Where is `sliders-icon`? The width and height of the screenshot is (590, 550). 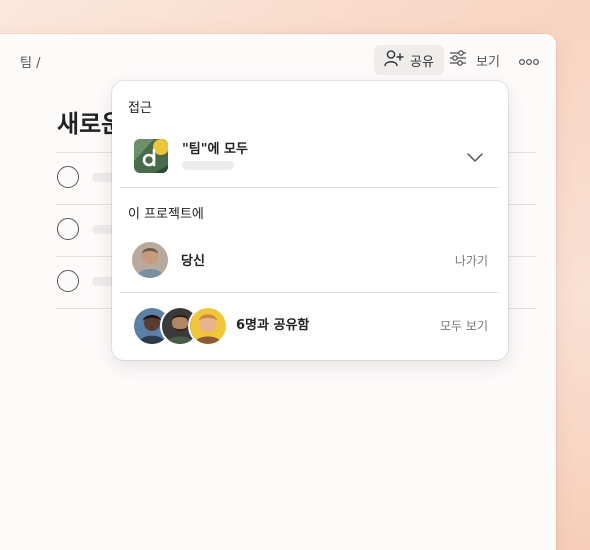
sliders-icon is located at coordinates (458, 60).